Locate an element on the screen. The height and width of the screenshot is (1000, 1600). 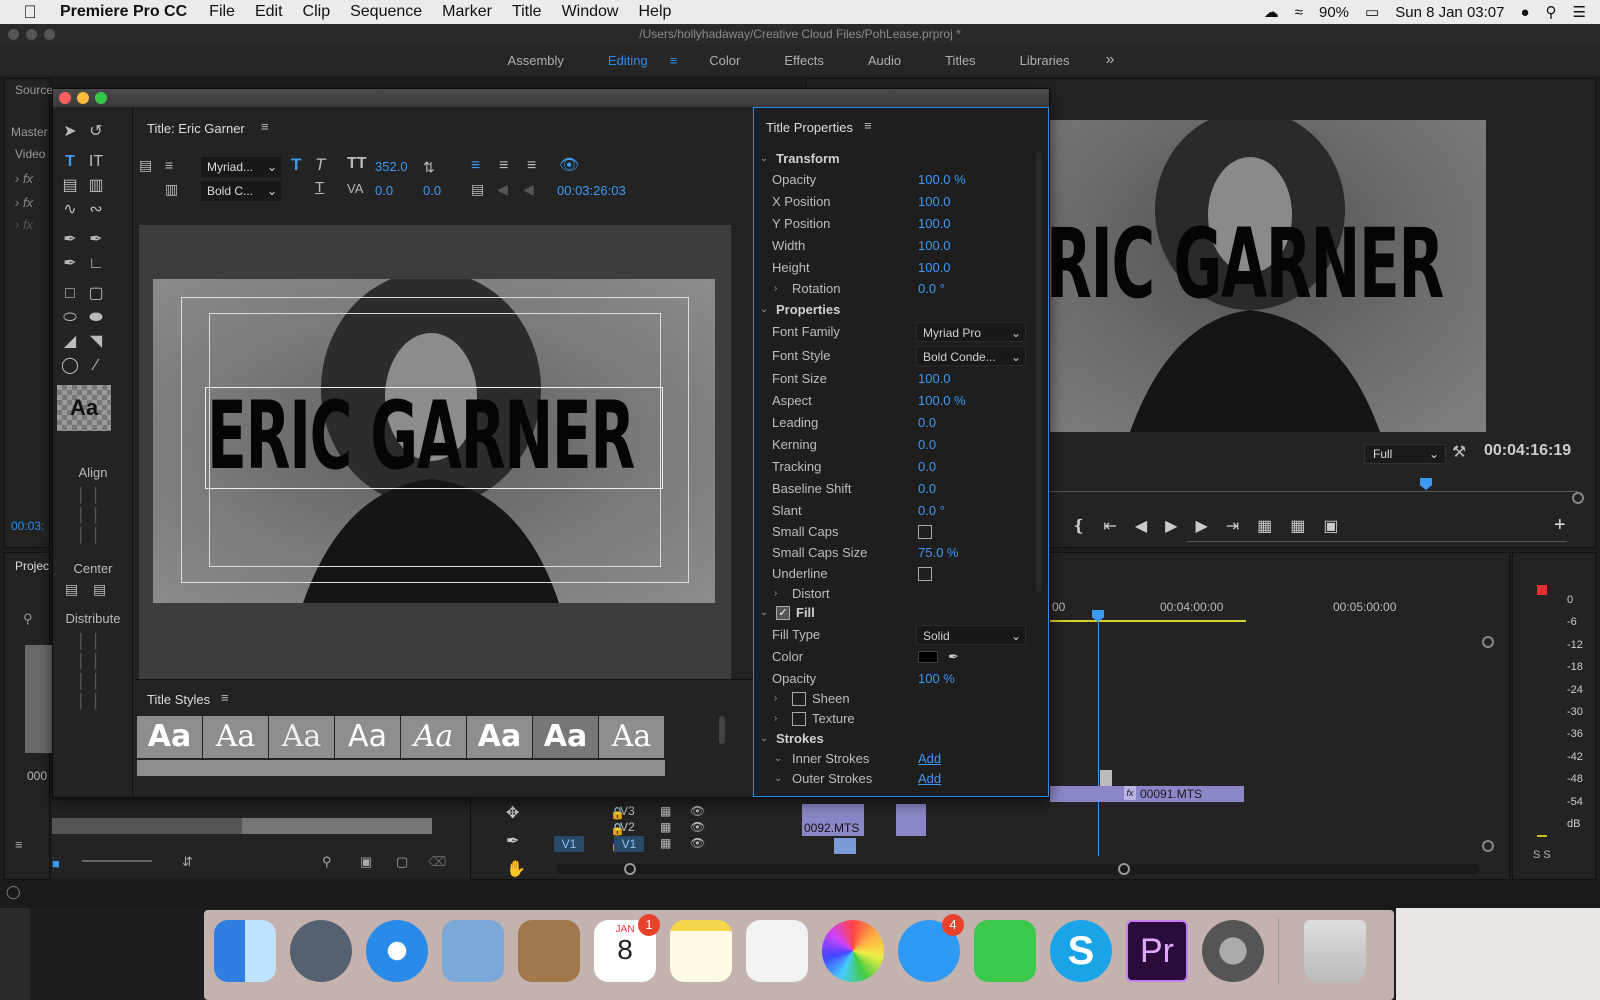
clip-00091: fx 00091.MTS is located at coordinates (1147, 794).